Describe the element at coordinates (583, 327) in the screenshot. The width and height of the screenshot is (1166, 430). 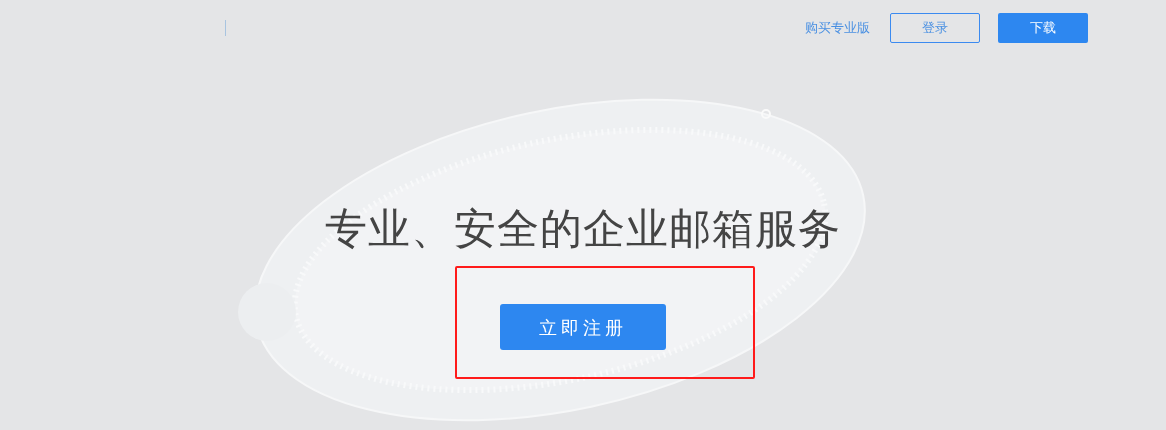
I see `register-button: 立即注册` at that location.